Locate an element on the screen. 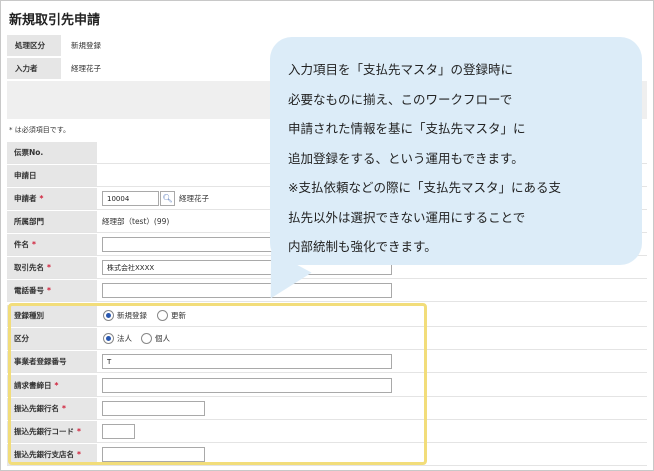 The image size is (654, 471). reg-type-label: 登録種別 is located at coordinates (52, 315).